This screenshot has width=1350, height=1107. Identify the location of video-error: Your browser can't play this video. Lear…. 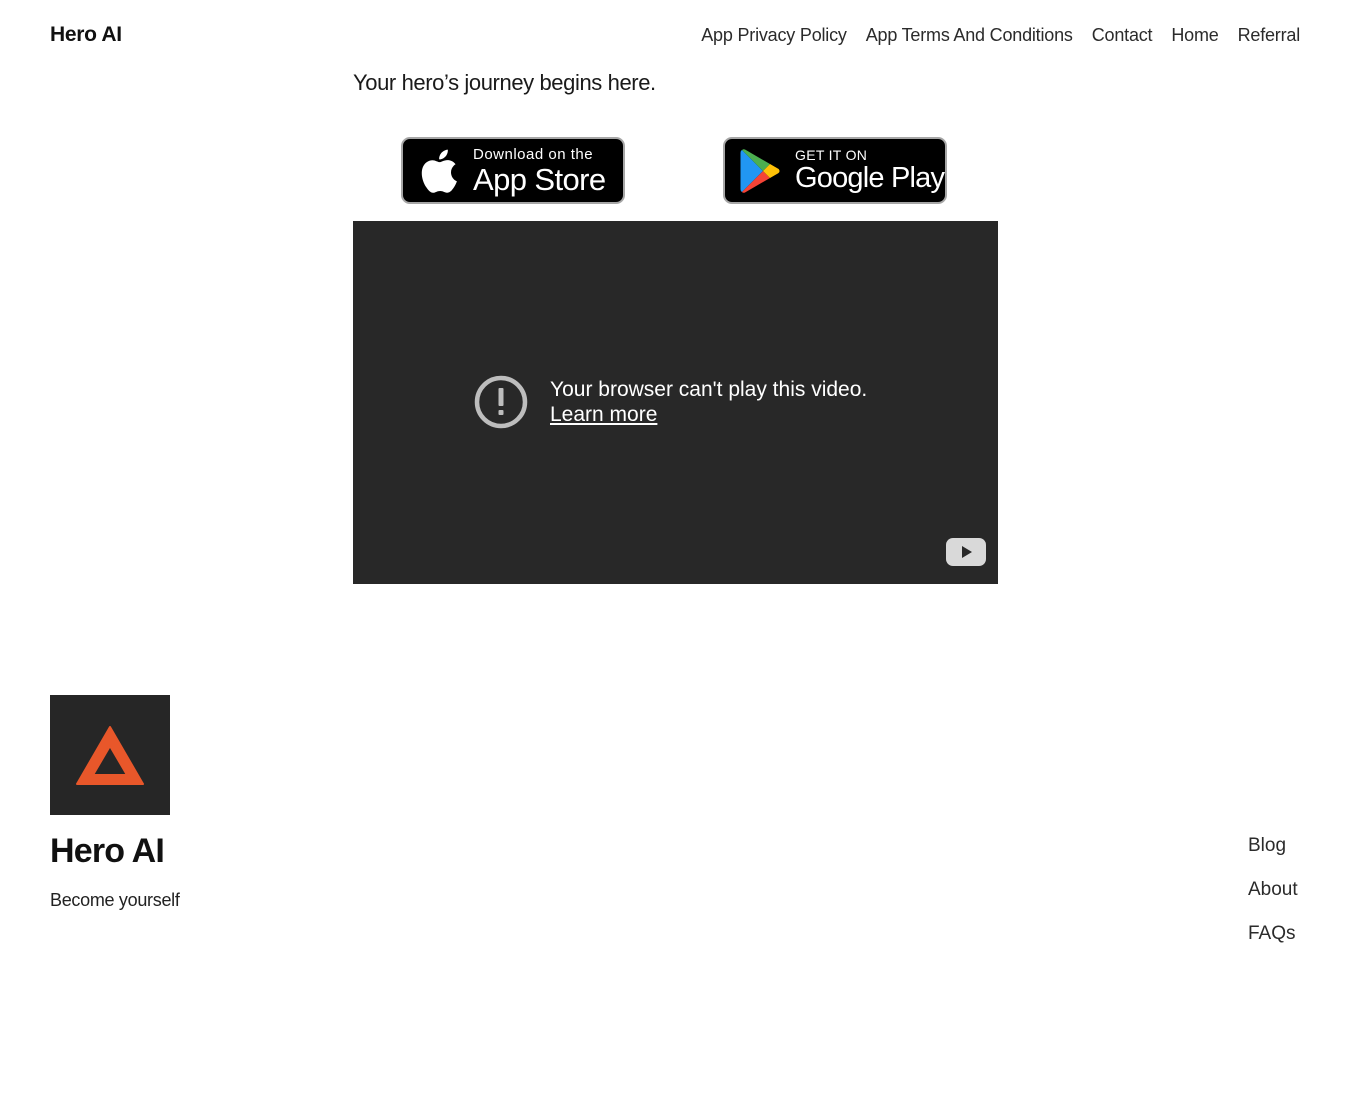
(670, 402).